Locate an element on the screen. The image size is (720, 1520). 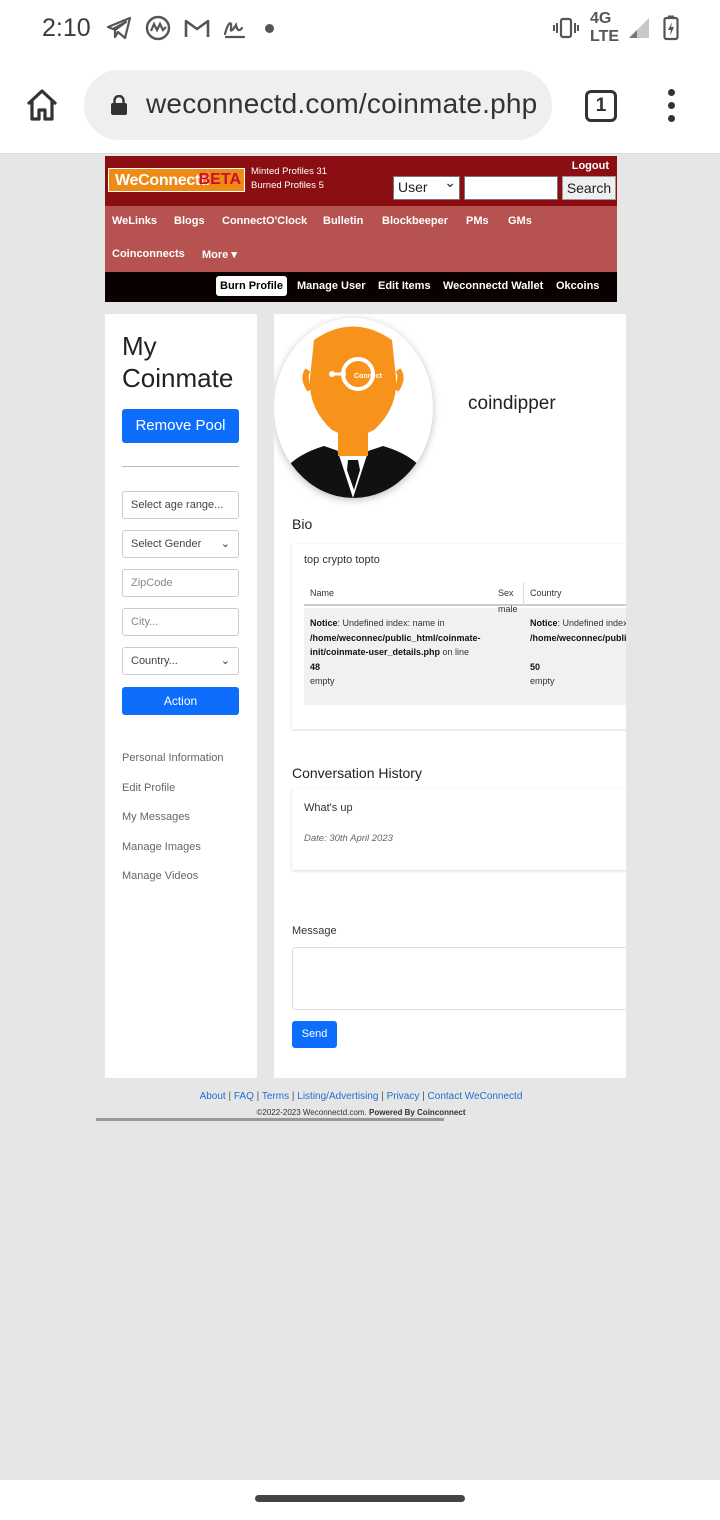
col-sex: Sex is located at coordinates (506, 593).